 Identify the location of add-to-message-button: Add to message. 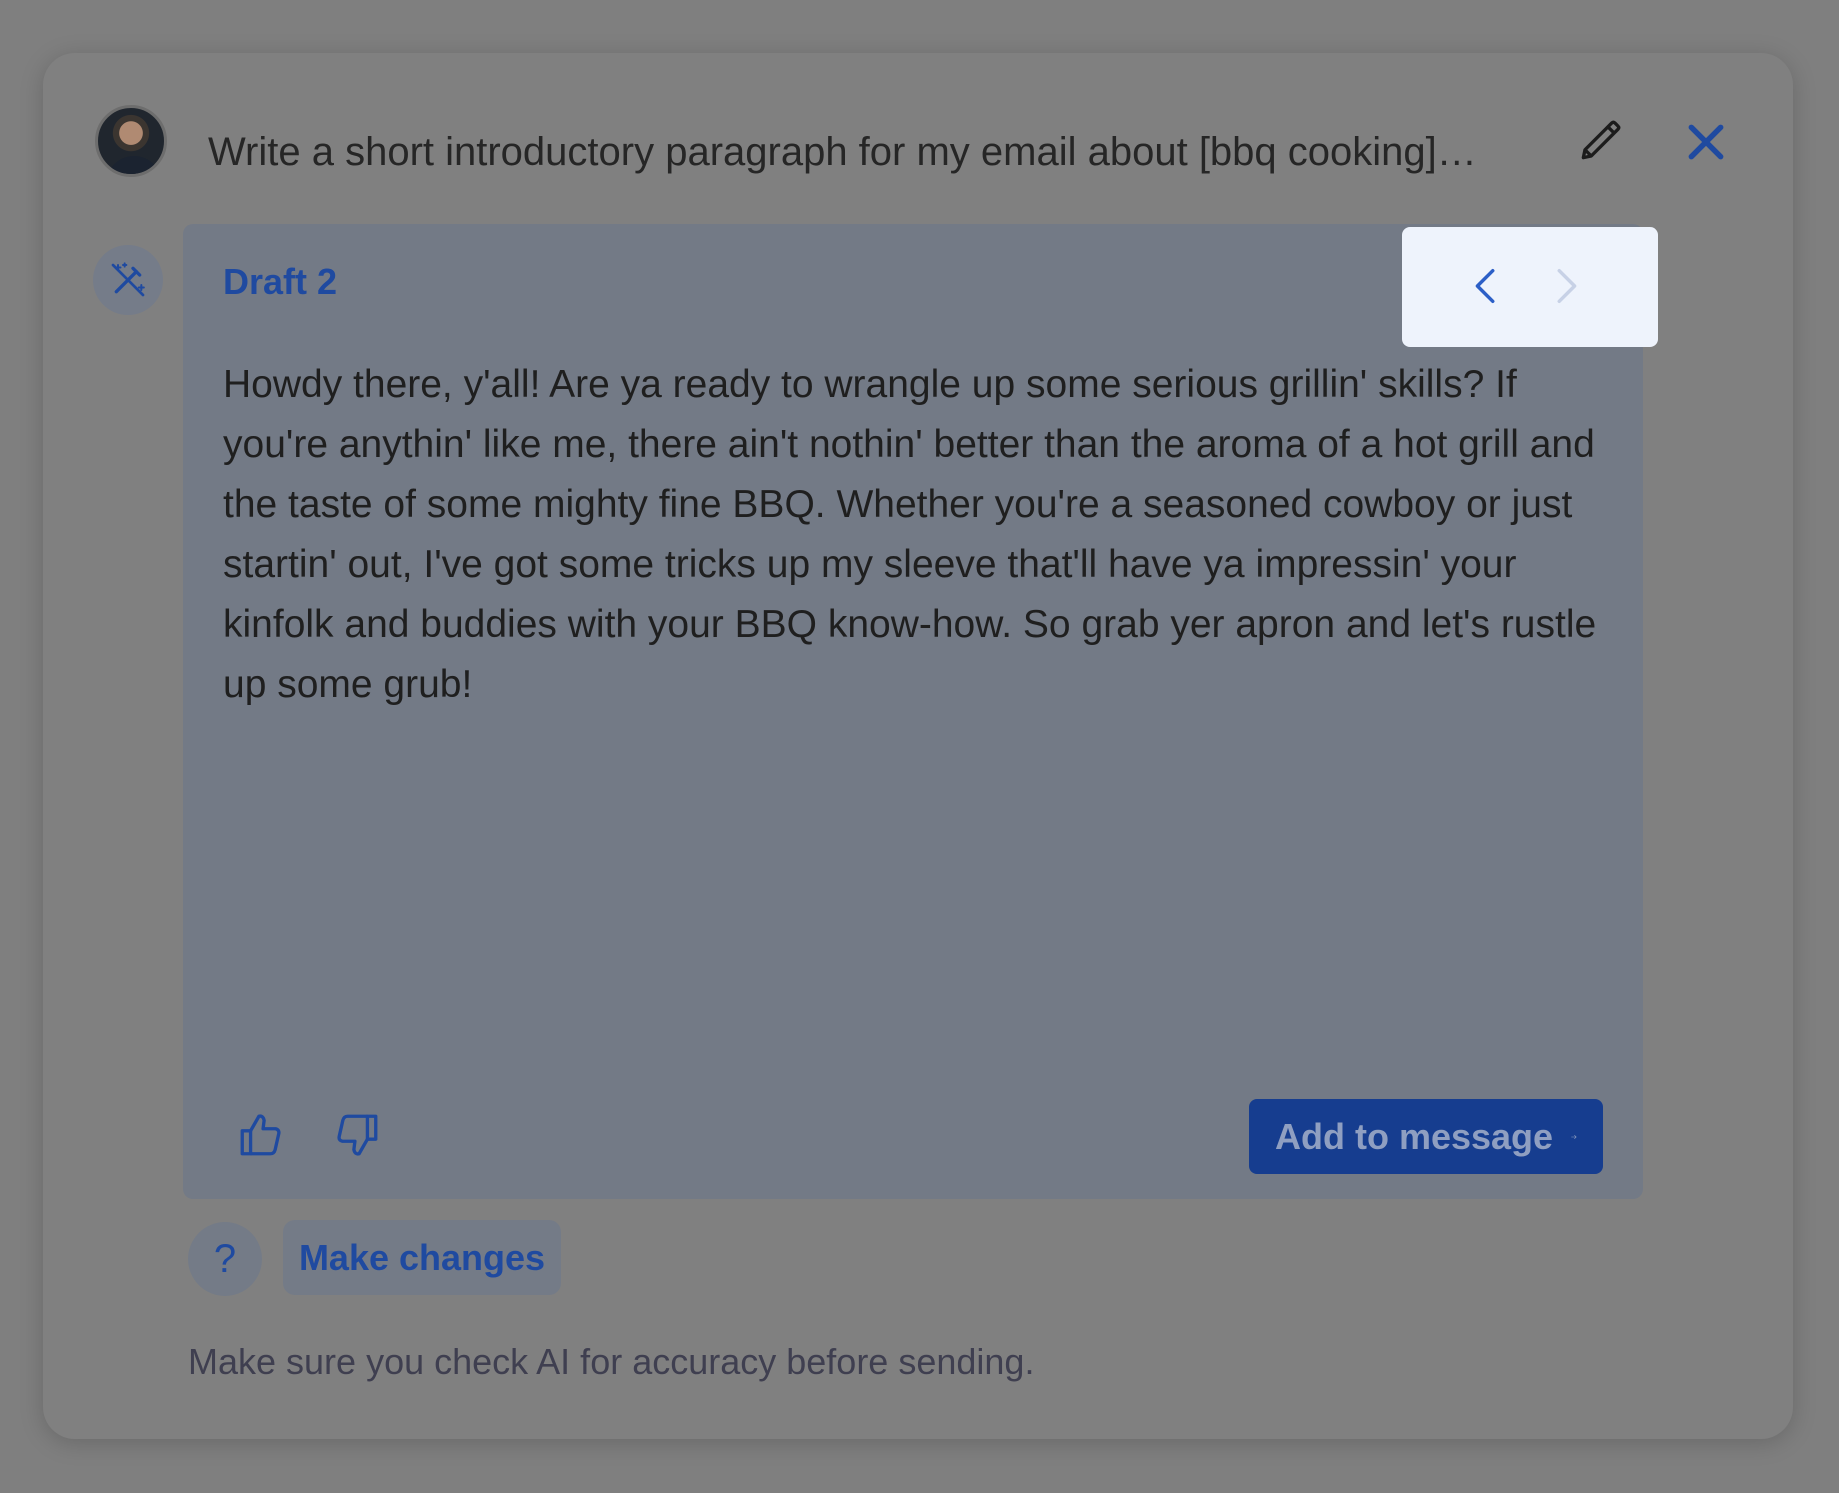
(1426, 1136).